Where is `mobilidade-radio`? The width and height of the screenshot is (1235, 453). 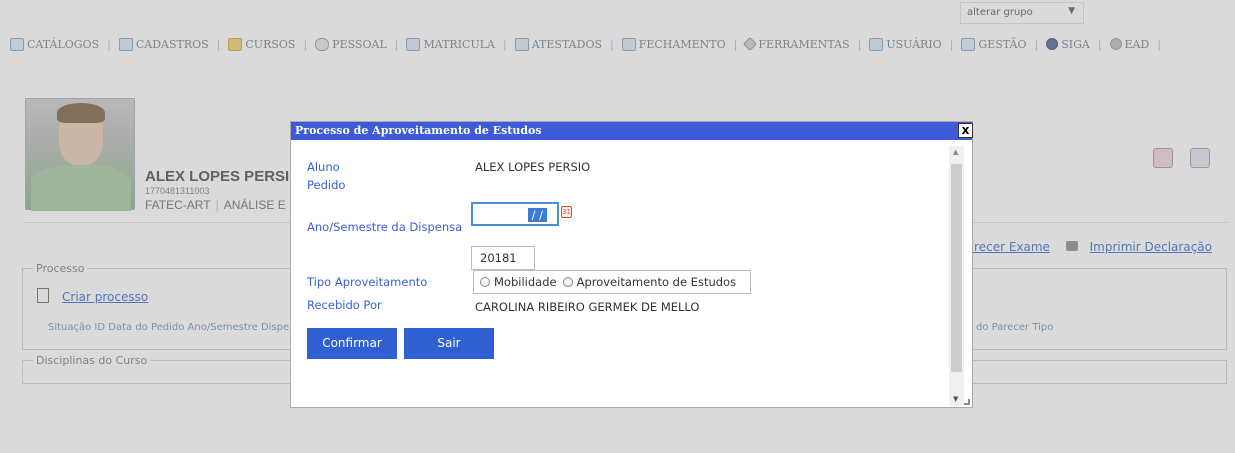
mobilidade-radio is located at coordinates (485, 282).